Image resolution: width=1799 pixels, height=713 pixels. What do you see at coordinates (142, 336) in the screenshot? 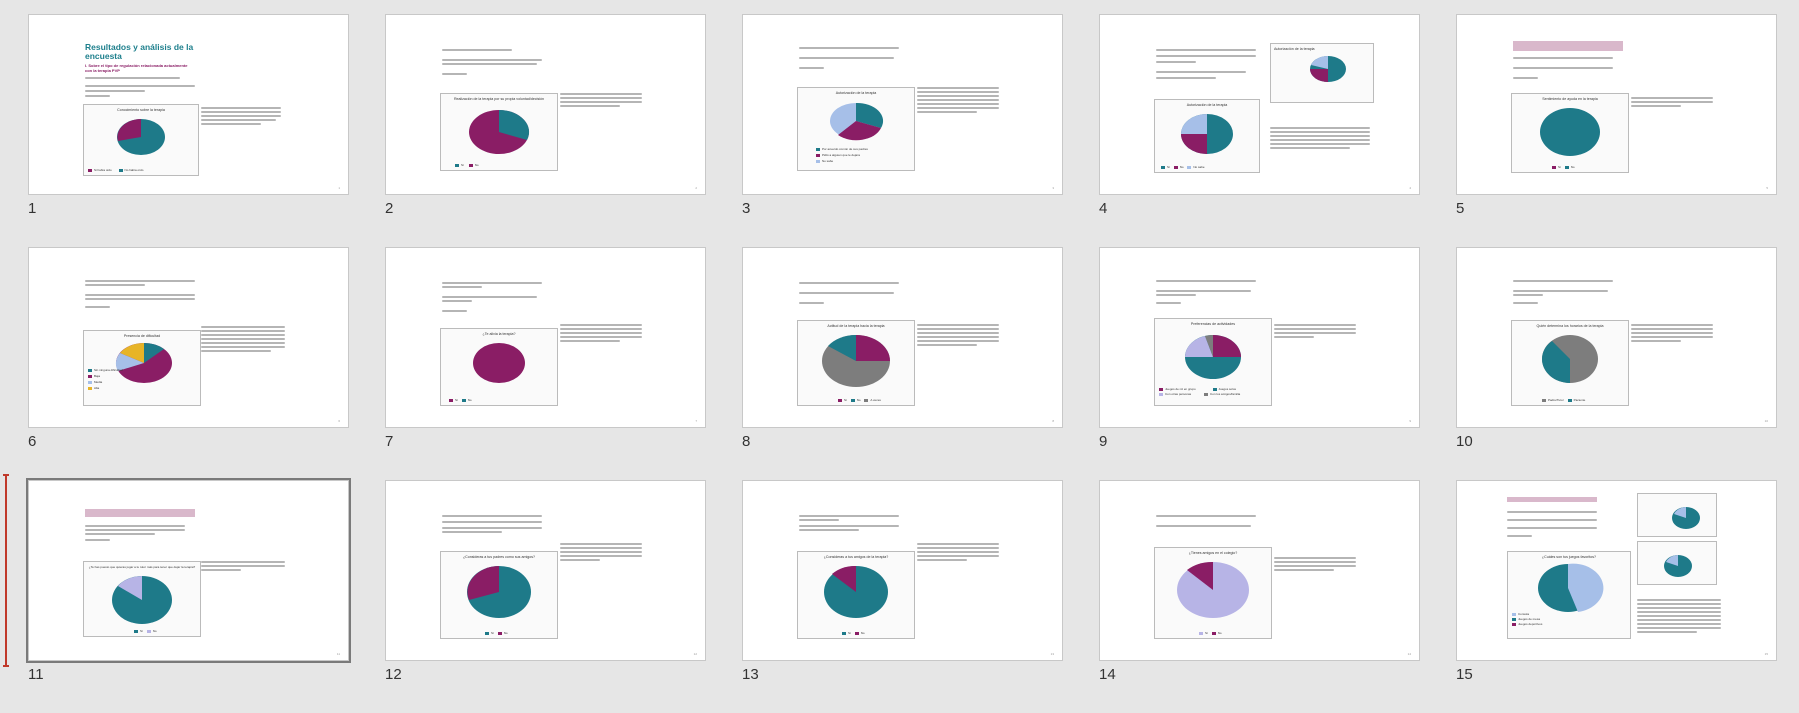
I see `chart-title: Presencia de dificultad` at bounding box center [142, 336].